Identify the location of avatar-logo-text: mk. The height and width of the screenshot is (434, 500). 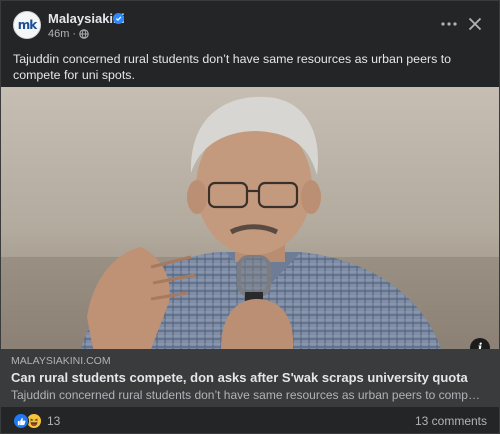
(27, 25).